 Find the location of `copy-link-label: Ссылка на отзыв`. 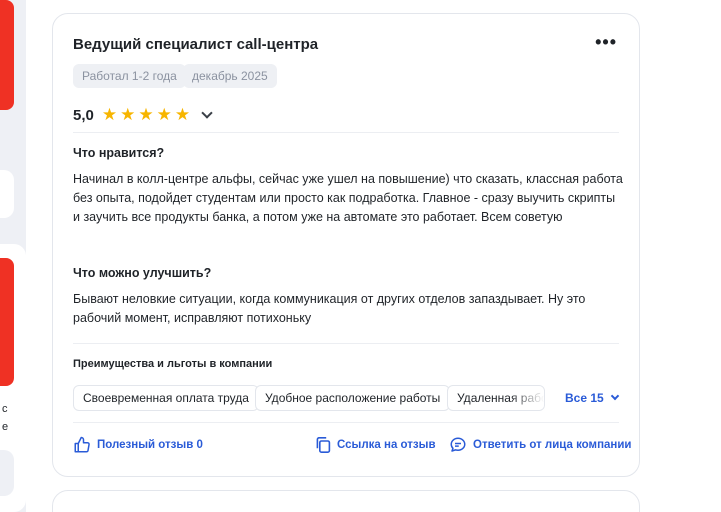

copy-link-label: Ссылка на отзыв is located at coordinates (386, 445).